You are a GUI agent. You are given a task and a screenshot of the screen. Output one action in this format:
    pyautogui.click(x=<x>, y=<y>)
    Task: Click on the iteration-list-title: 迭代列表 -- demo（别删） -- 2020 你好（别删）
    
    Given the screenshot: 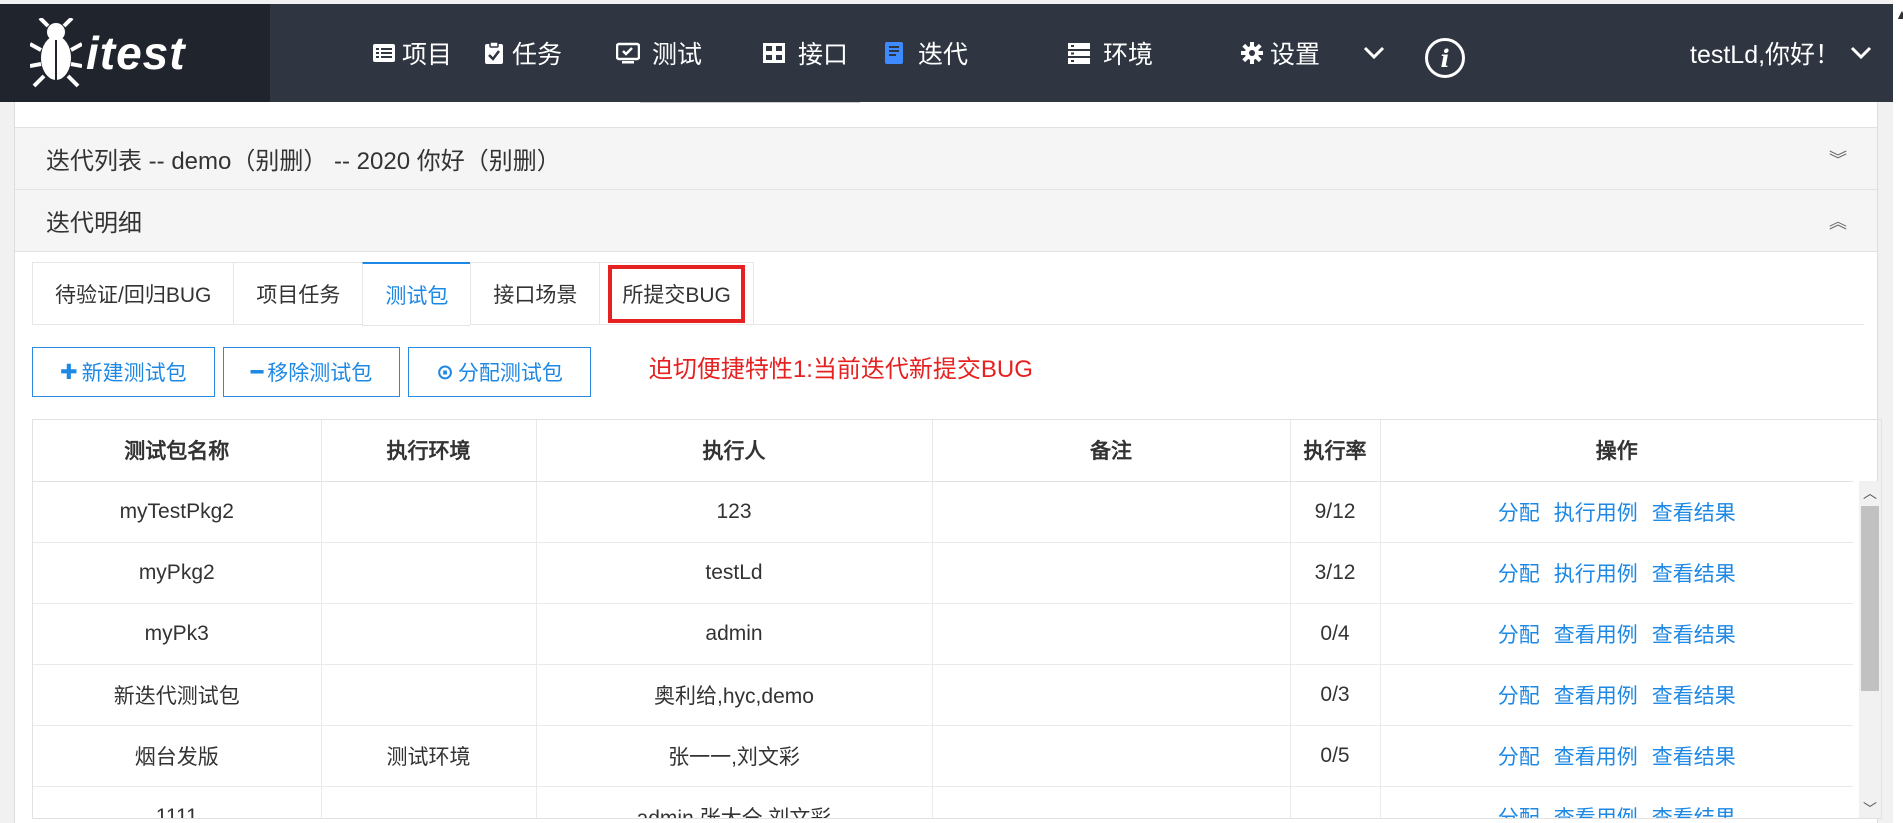 What is the action you would take?
    pyautogui.click(x=303, y=161)
    